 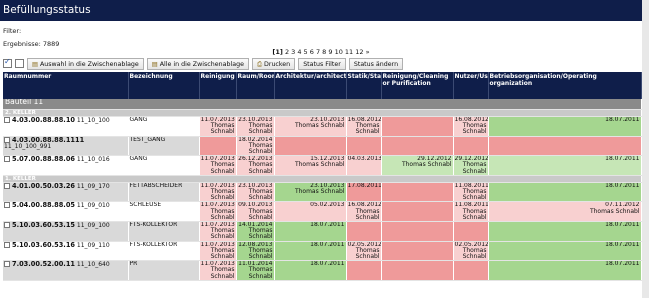 I want to click on status-cell: 05.02.2013, so click(x=310, y=212).